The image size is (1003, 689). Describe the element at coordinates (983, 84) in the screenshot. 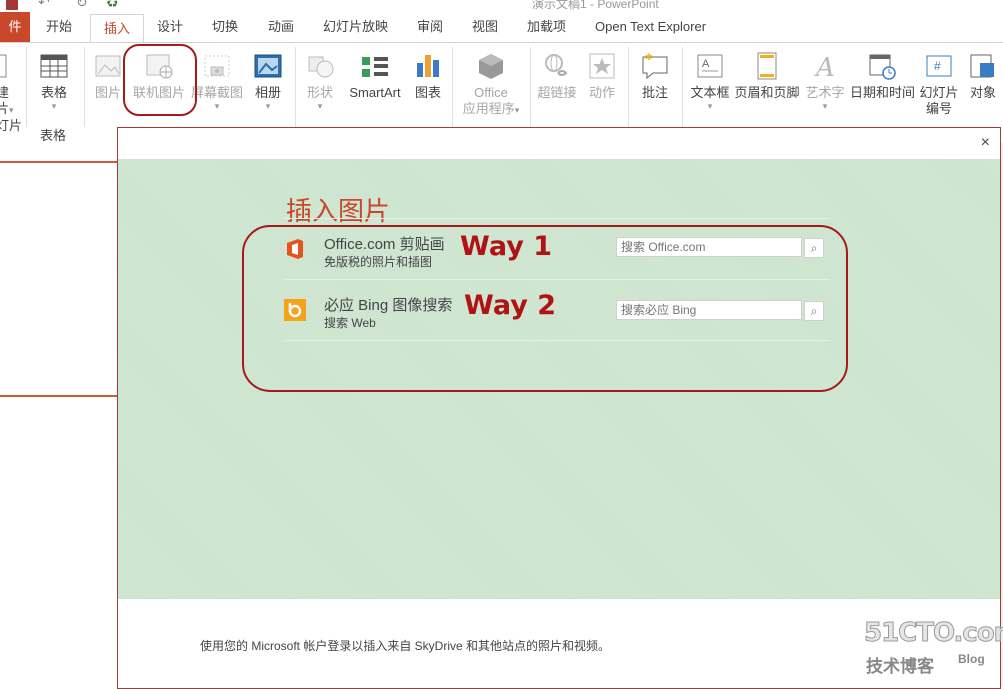

I see `object-button: 对象` at that location.